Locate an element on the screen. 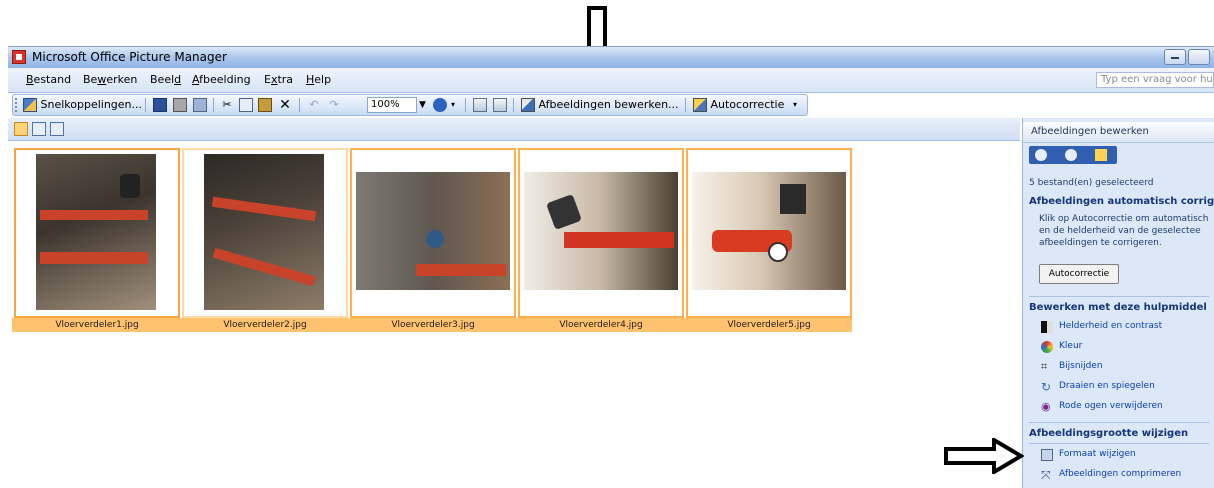  zoom-select: 100% is located at coordinates (392, 105).